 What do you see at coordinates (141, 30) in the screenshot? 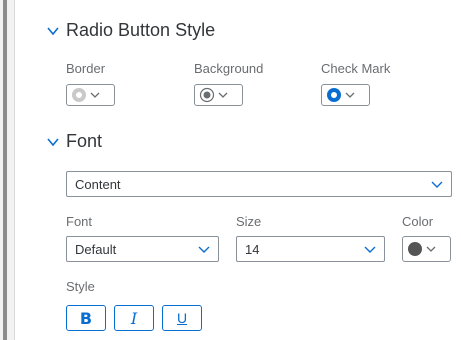
I see `section-title: Radio Button Style` at bounding box center [141, 30].